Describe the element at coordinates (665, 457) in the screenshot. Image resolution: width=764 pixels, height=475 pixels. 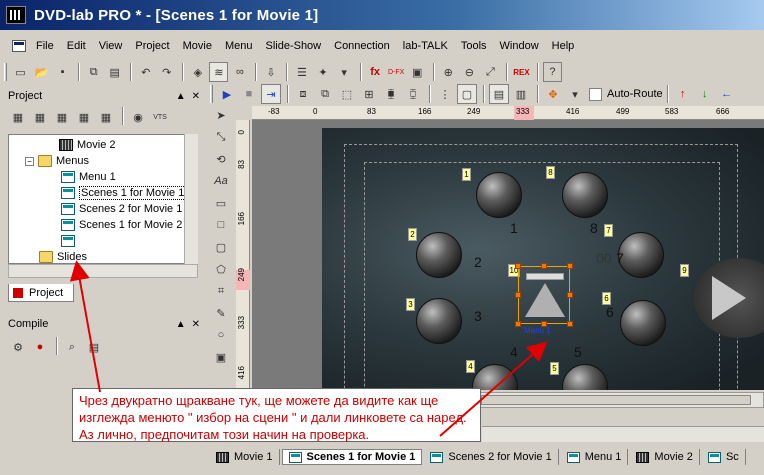
I see `tab-movie-2: Movie 2` at that location.